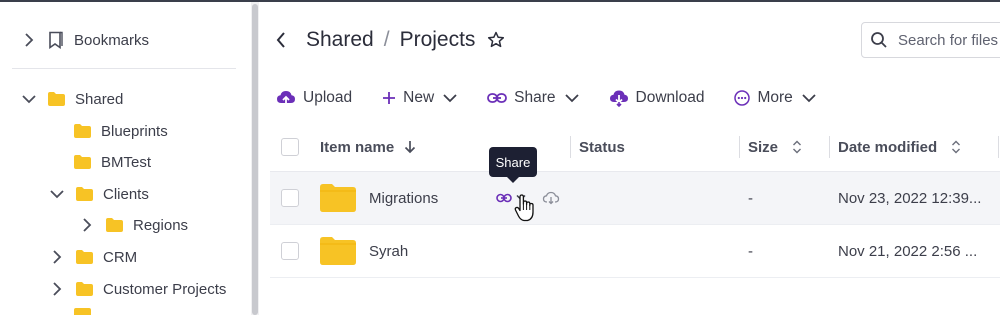  I want to click on share-label: Share, so click(535, 97).